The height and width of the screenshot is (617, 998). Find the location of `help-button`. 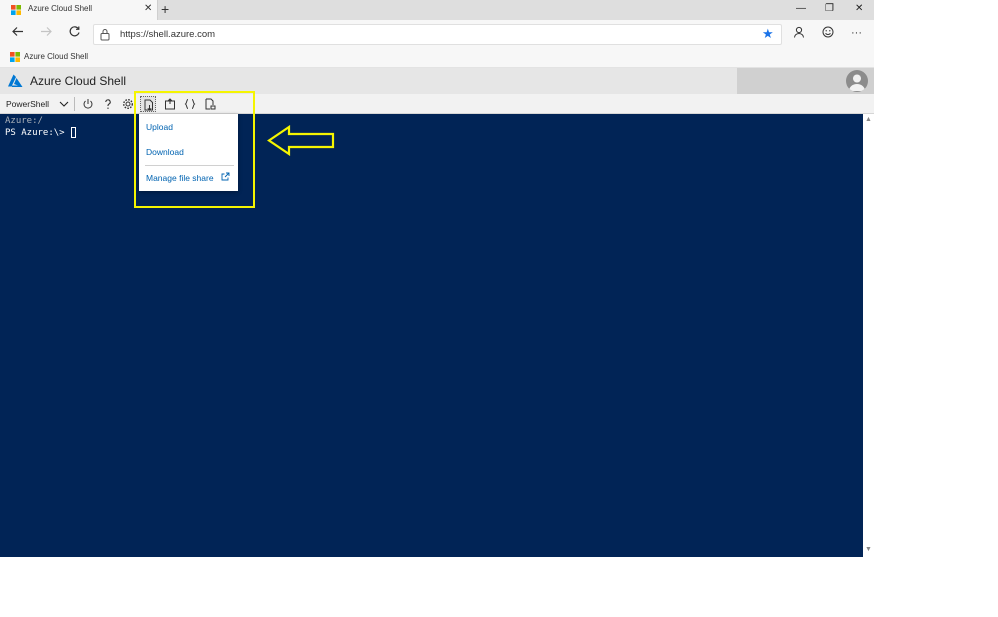

help-button is located at coordinates (108, 104).